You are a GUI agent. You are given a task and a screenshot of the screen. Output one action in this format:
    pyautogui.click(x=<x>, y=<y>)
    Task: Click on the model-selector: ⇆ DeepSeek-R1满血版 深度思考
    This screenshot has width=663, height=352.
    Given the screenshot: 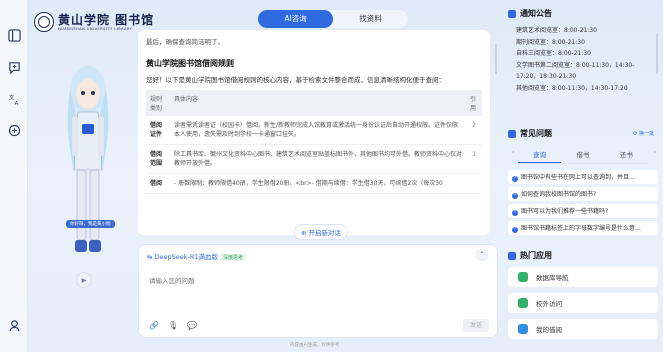 What is the action you would take?
    pyautogui.click(x=197, y=256)
    